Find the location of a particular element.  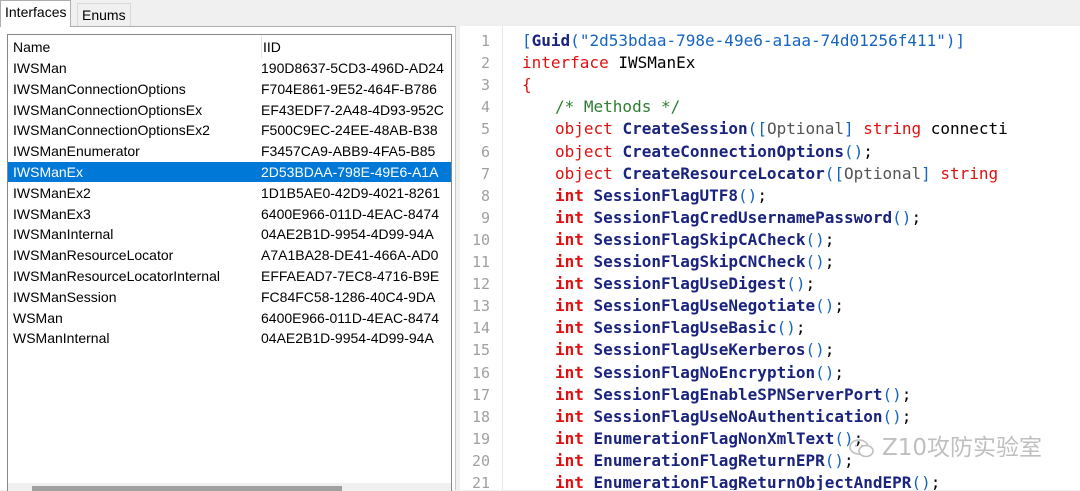

interface-iid: EF43EDF7-2A48-4D93-952C is located at coordinates (352, 109).